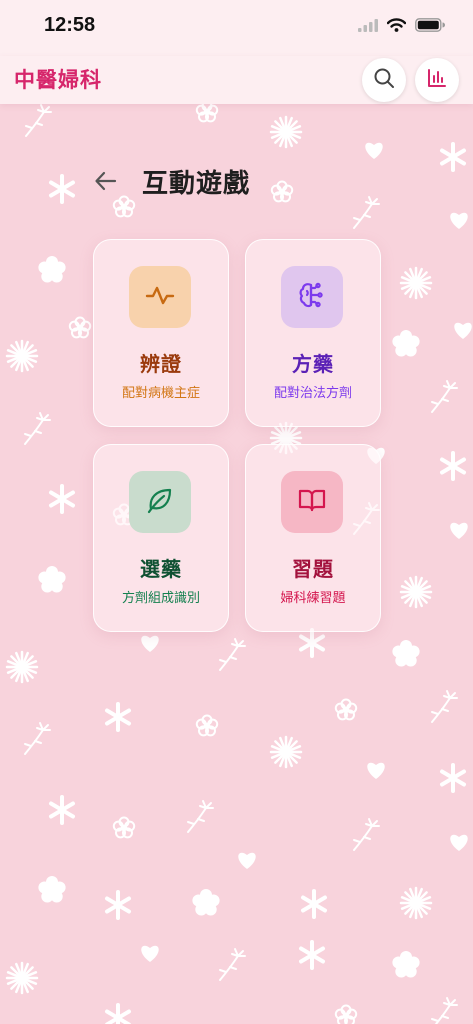 The image size is (473, 1024). Describe the element at coordinates (313, 333) in the screenshot. I see `game-card-fangyao: 方藥 配對治法方劑` at that location.